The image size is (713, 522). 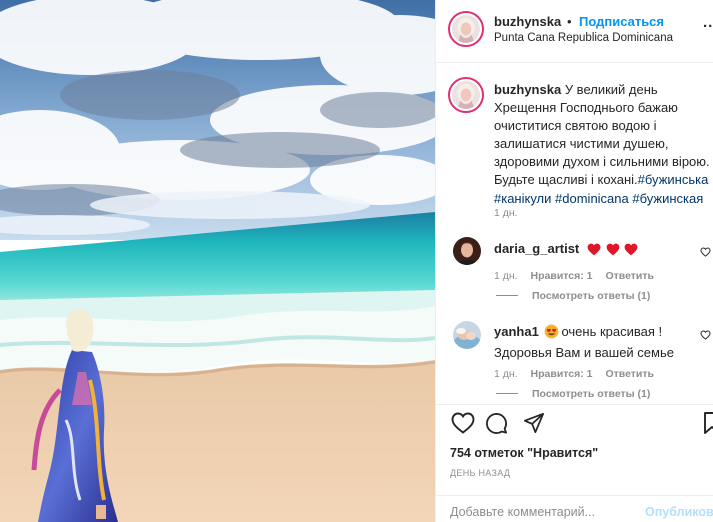 I want to click on heart-eyes-emoji, so click(x=551, y=334).